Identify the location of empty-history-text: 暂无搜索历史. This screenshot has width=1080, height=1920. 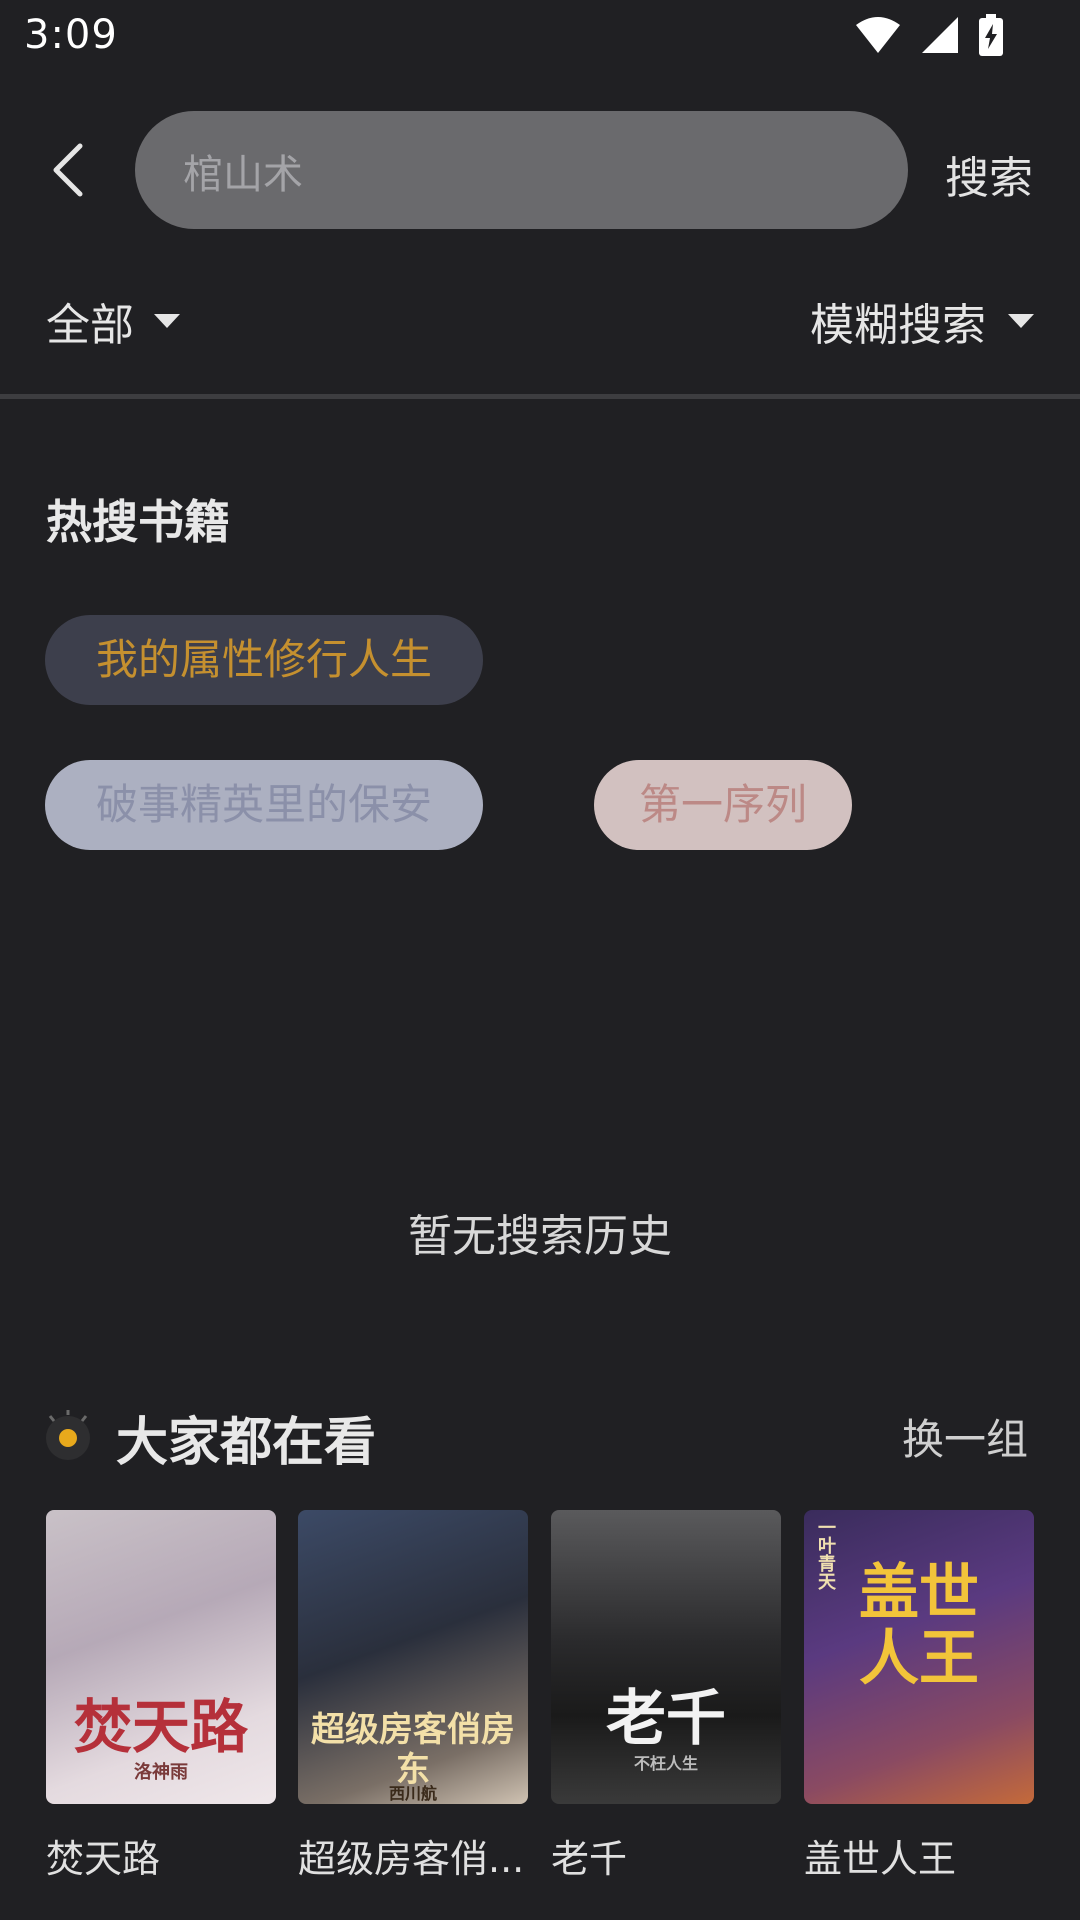
(540, 1236).